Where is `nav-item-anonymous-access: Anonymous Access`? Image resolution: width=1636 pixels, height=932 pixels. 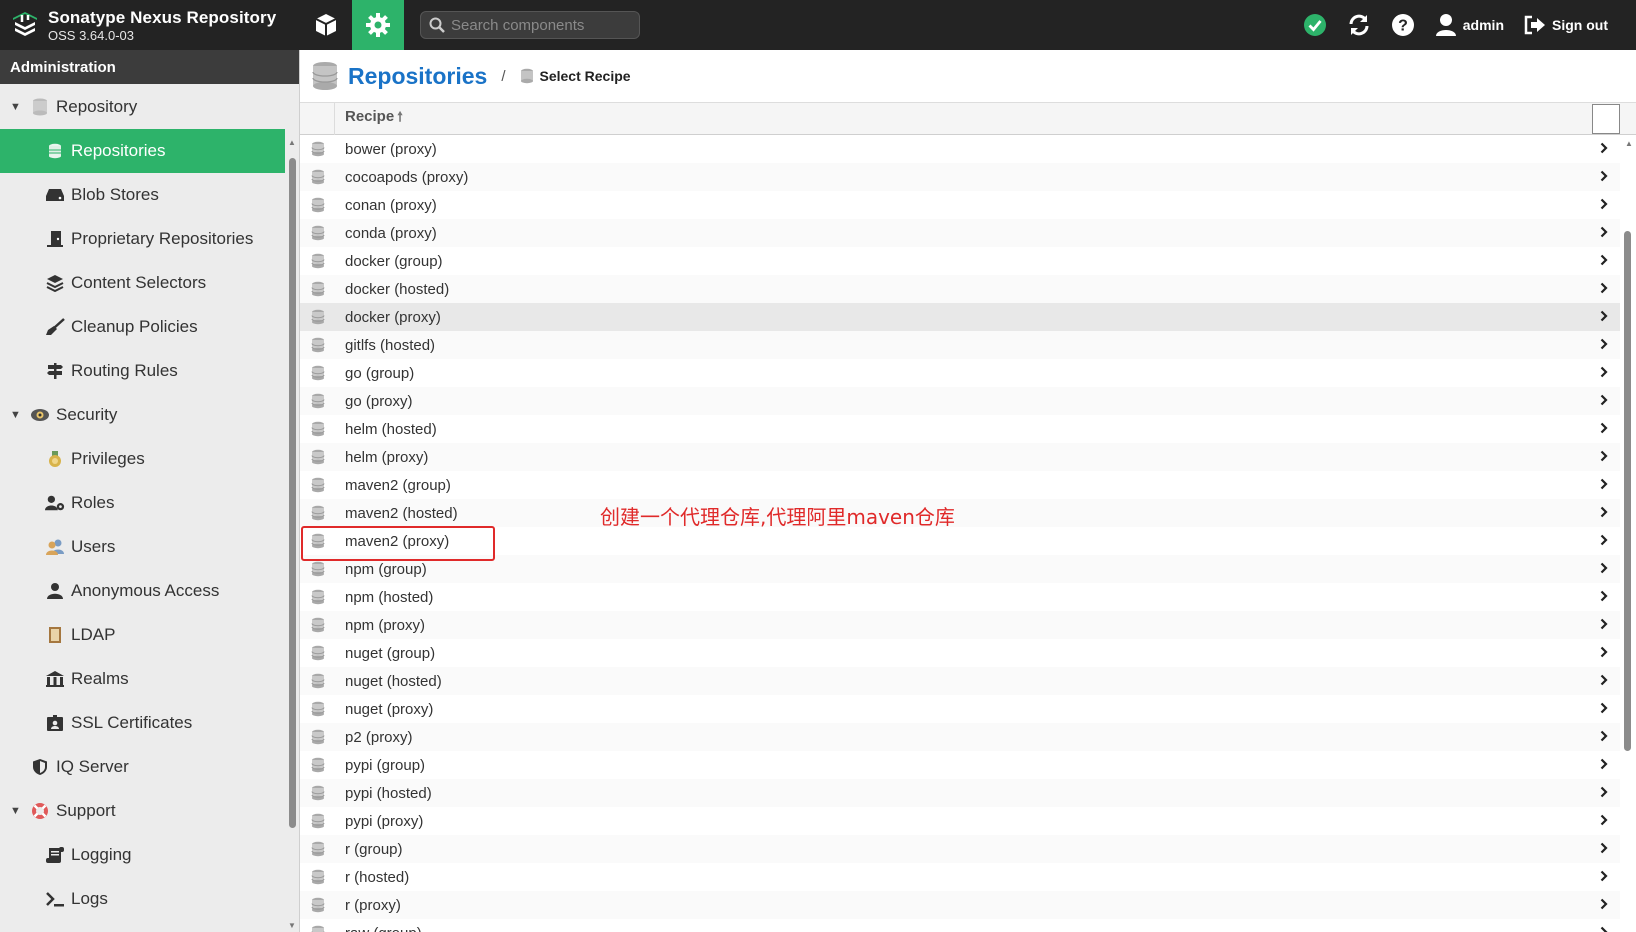 nav-item-anonymous-access: Anonymous Access is located at coordinates (142, 591).